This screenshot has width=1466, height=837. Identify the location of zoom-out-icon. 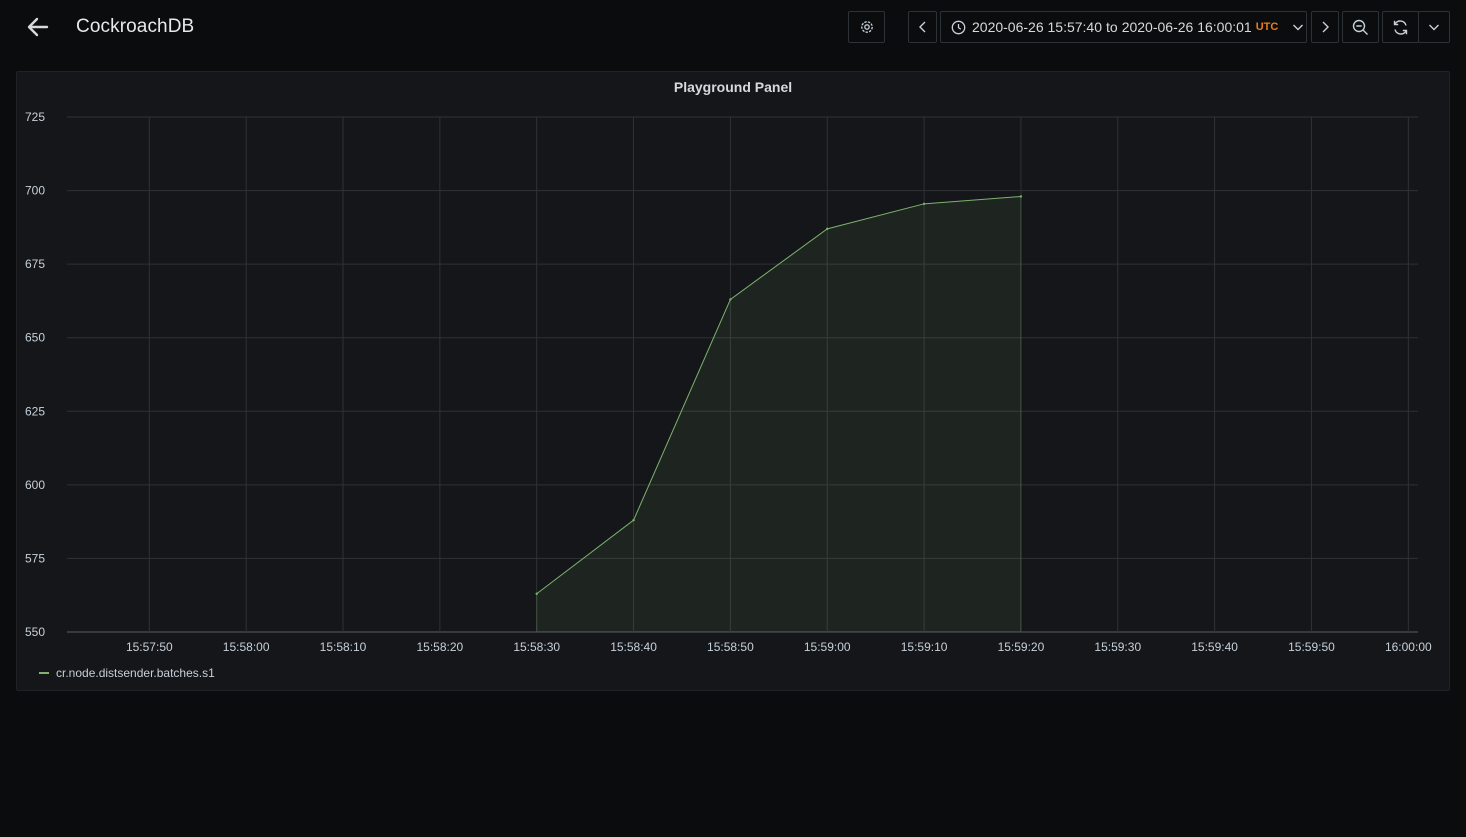
(1360, 27).